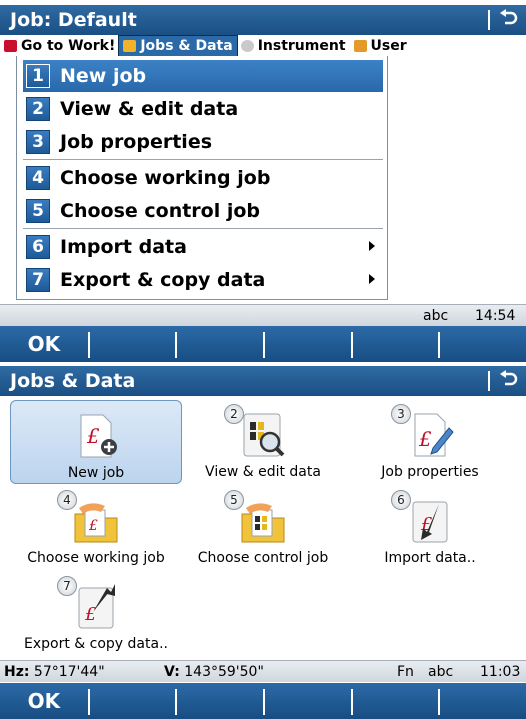 The width and height of the screenshot is (526, 719). What do you see at coordinates (430, 558) in the screenshot?
I see `tile-label: Import data..` at bounding box center [430, 558].